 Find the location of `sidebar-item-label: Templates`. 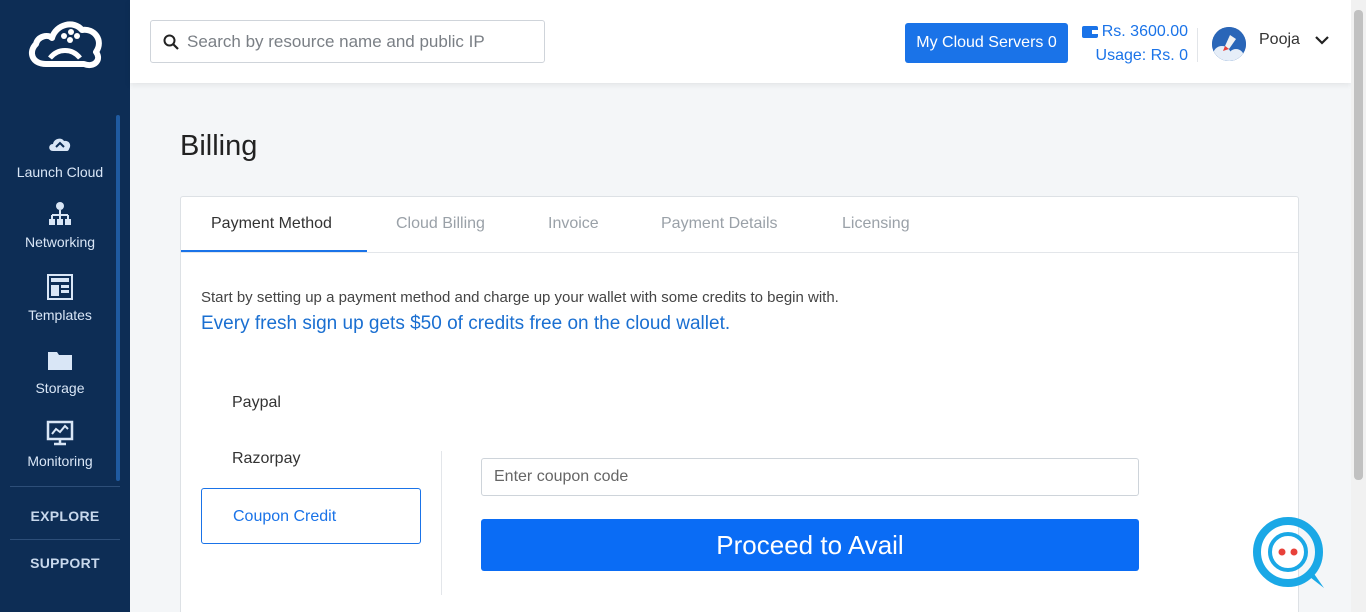

sidebar-item-label: Templates is located at coordinates (60, 315).